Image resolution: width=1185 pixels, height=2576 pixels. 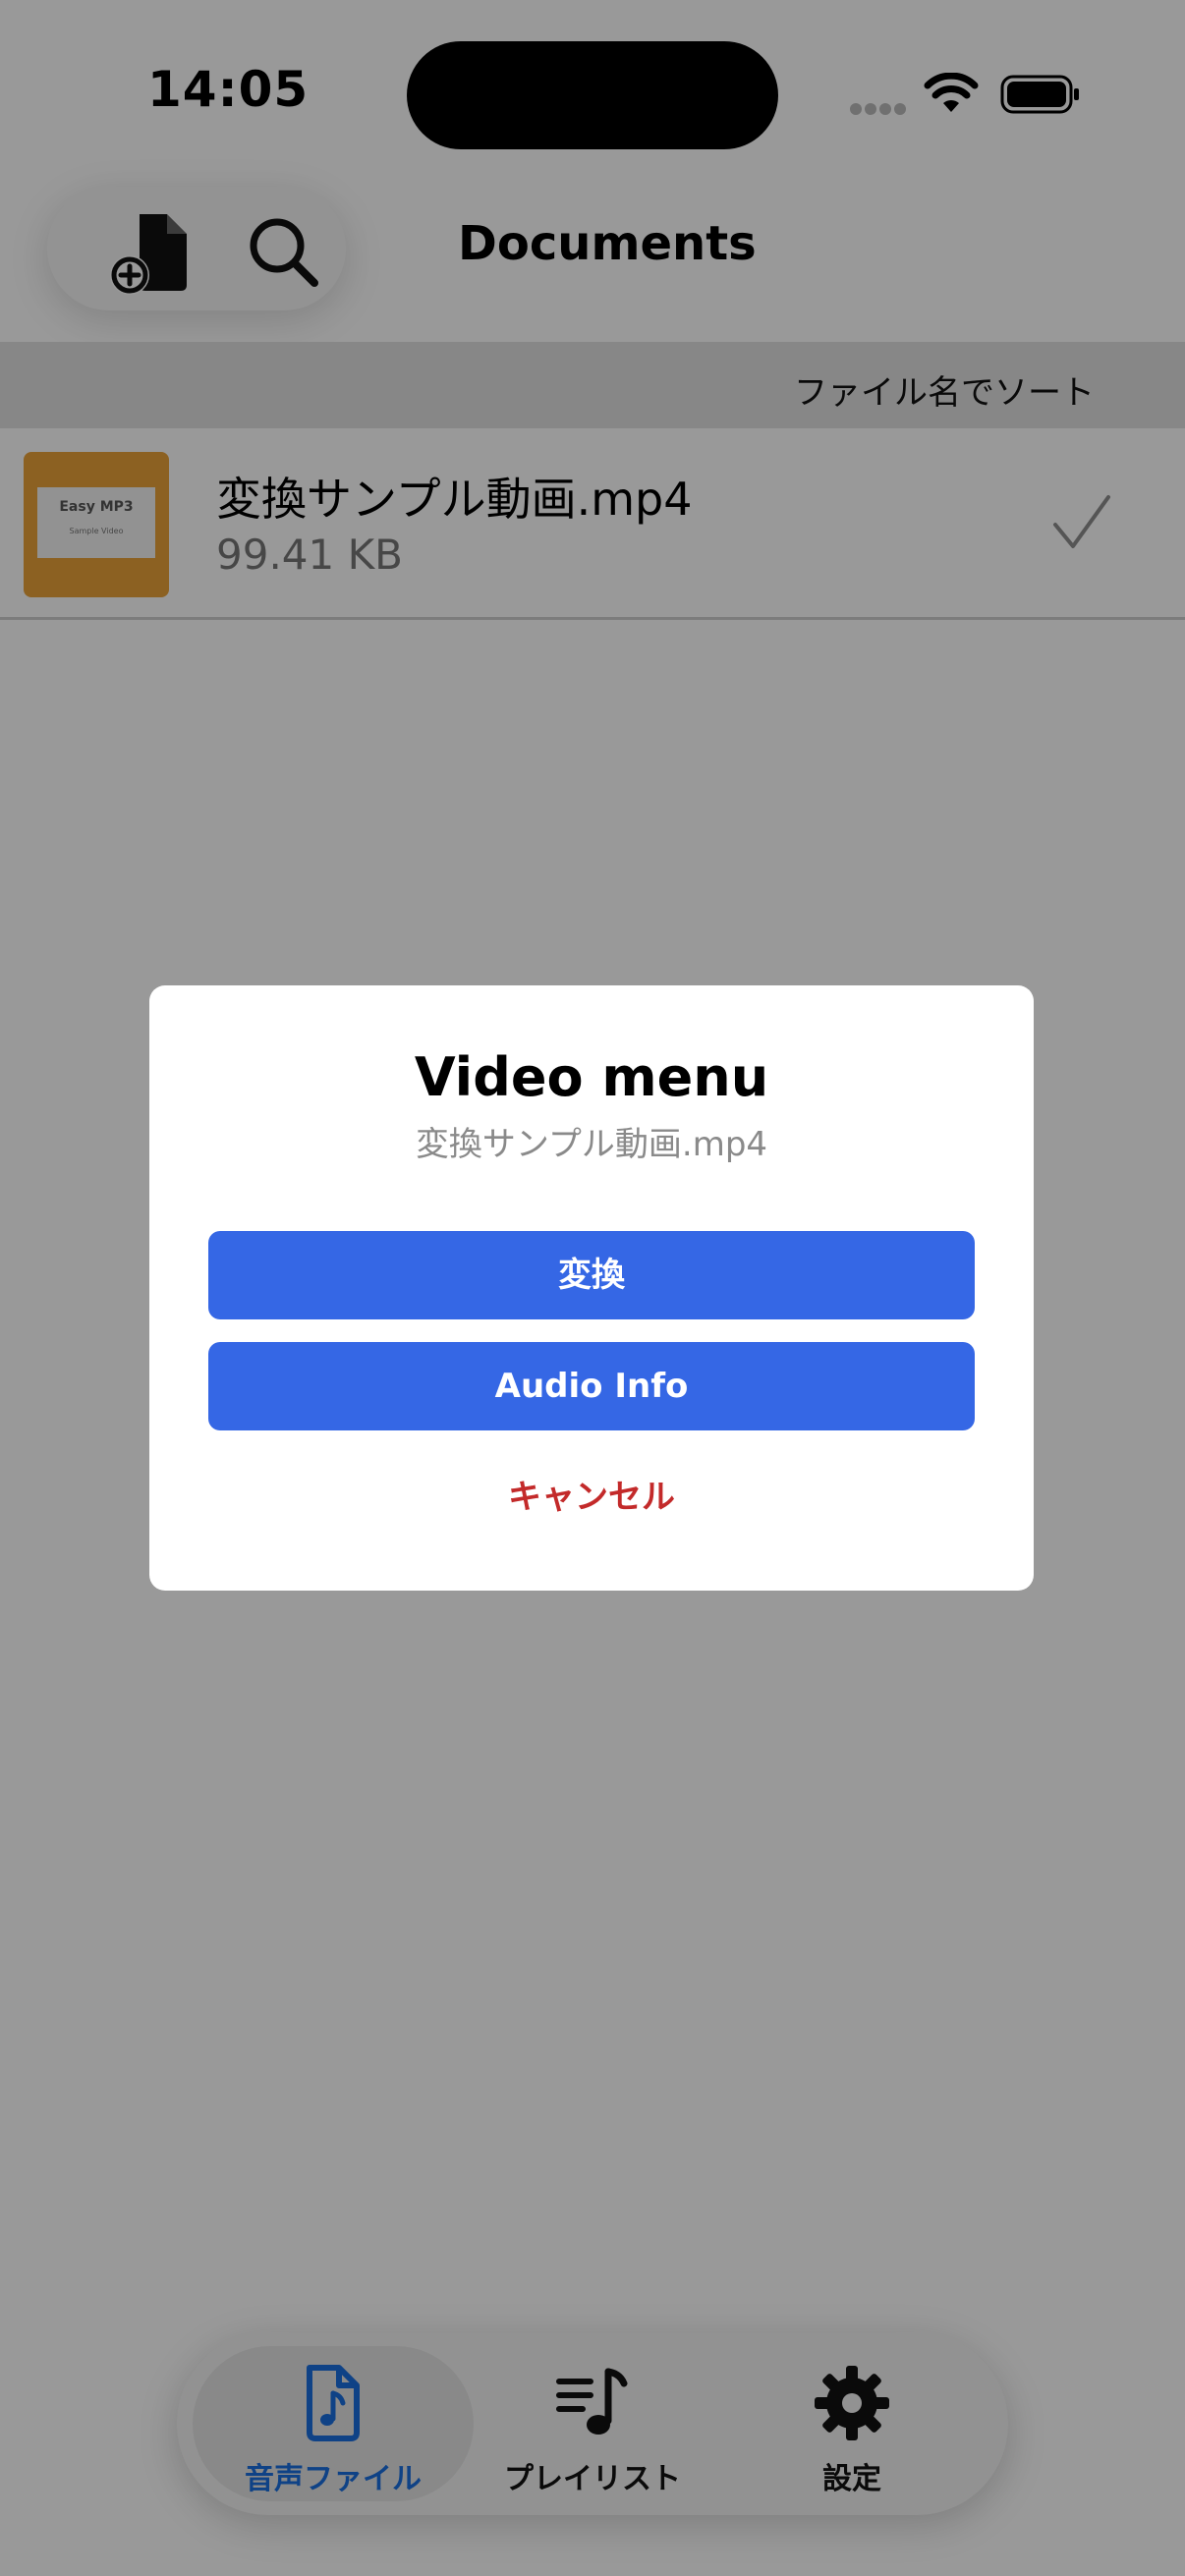 I want to click on dialog-subtitle: 変換サンプル動画.mp4, so click(x=592, y=1144).